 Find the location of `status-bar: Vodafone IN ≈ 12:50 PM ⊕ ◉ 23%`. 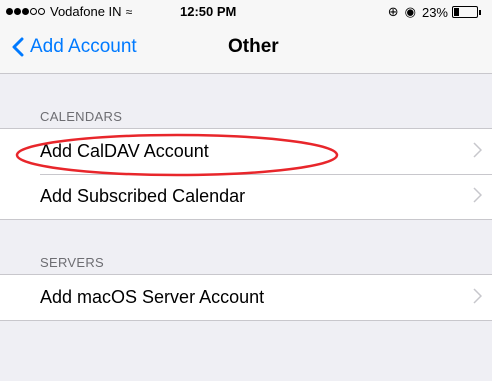

status-bar: Vodafone IN ≈ 12:50 PM ⊕ ◉ 23% is located at coordinates (246, 11).